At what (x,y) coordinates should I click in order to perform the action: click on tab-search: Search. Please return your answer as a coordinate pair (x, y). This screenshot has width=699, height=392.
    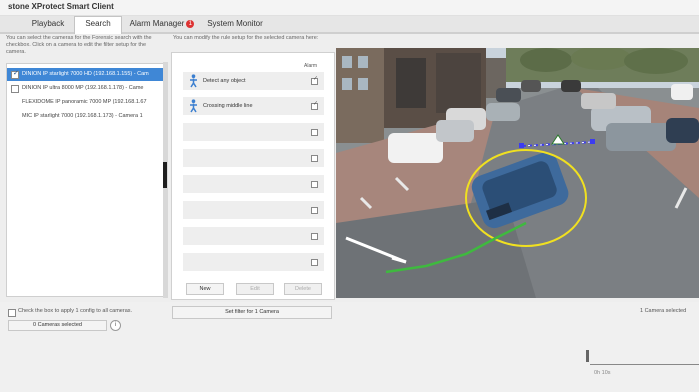
    Looking at the image, I should click on (98, 25).